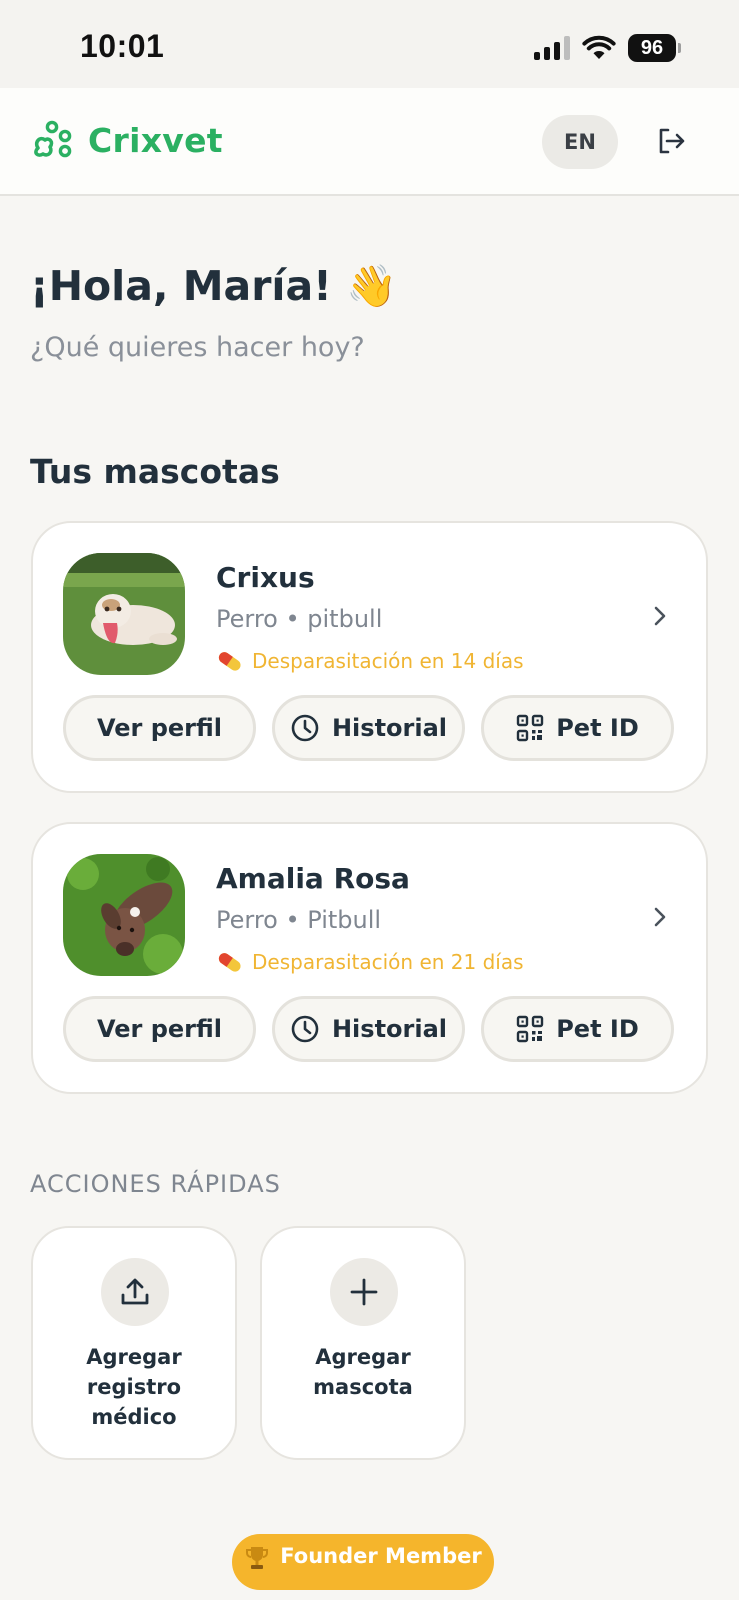 The image size is (739, 1600). I want to click on pets-section-title: Tus mascotas, so click(155, 471).